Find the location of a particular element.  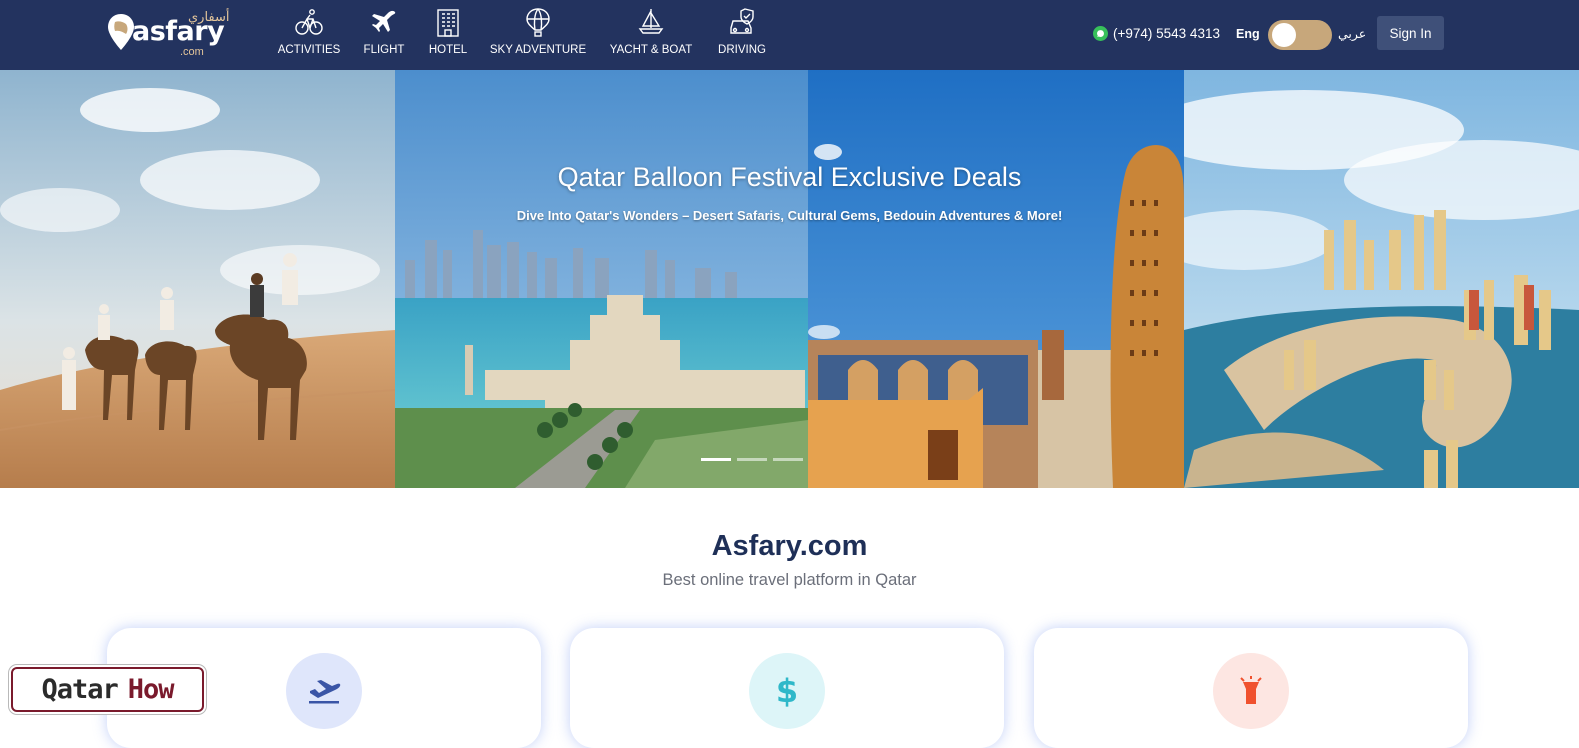

nav-label: ACTIVITIES is located at coordinates (309, 50).